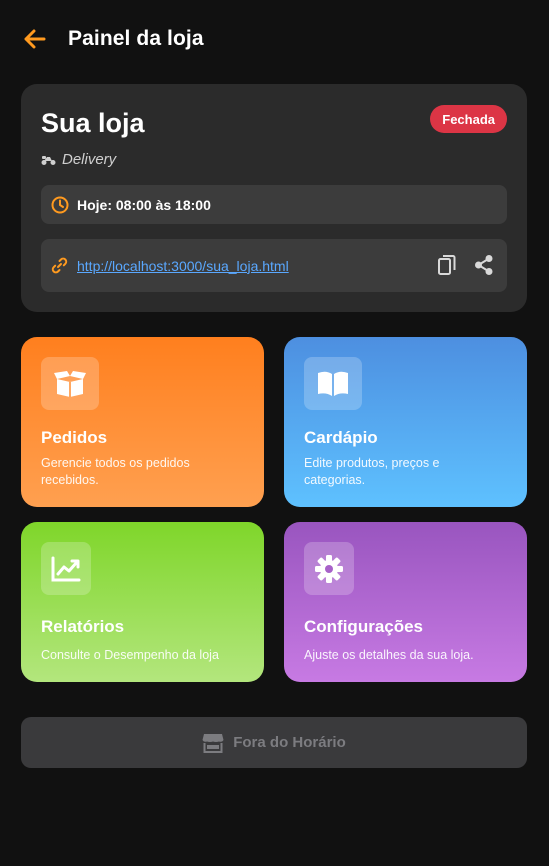 The width and height of the screenshot is (549, 866). Describe the element at coordinates (130, 655) in the screenshot. I see `reports-description: Consulte o Desempenho da loja` at that location.